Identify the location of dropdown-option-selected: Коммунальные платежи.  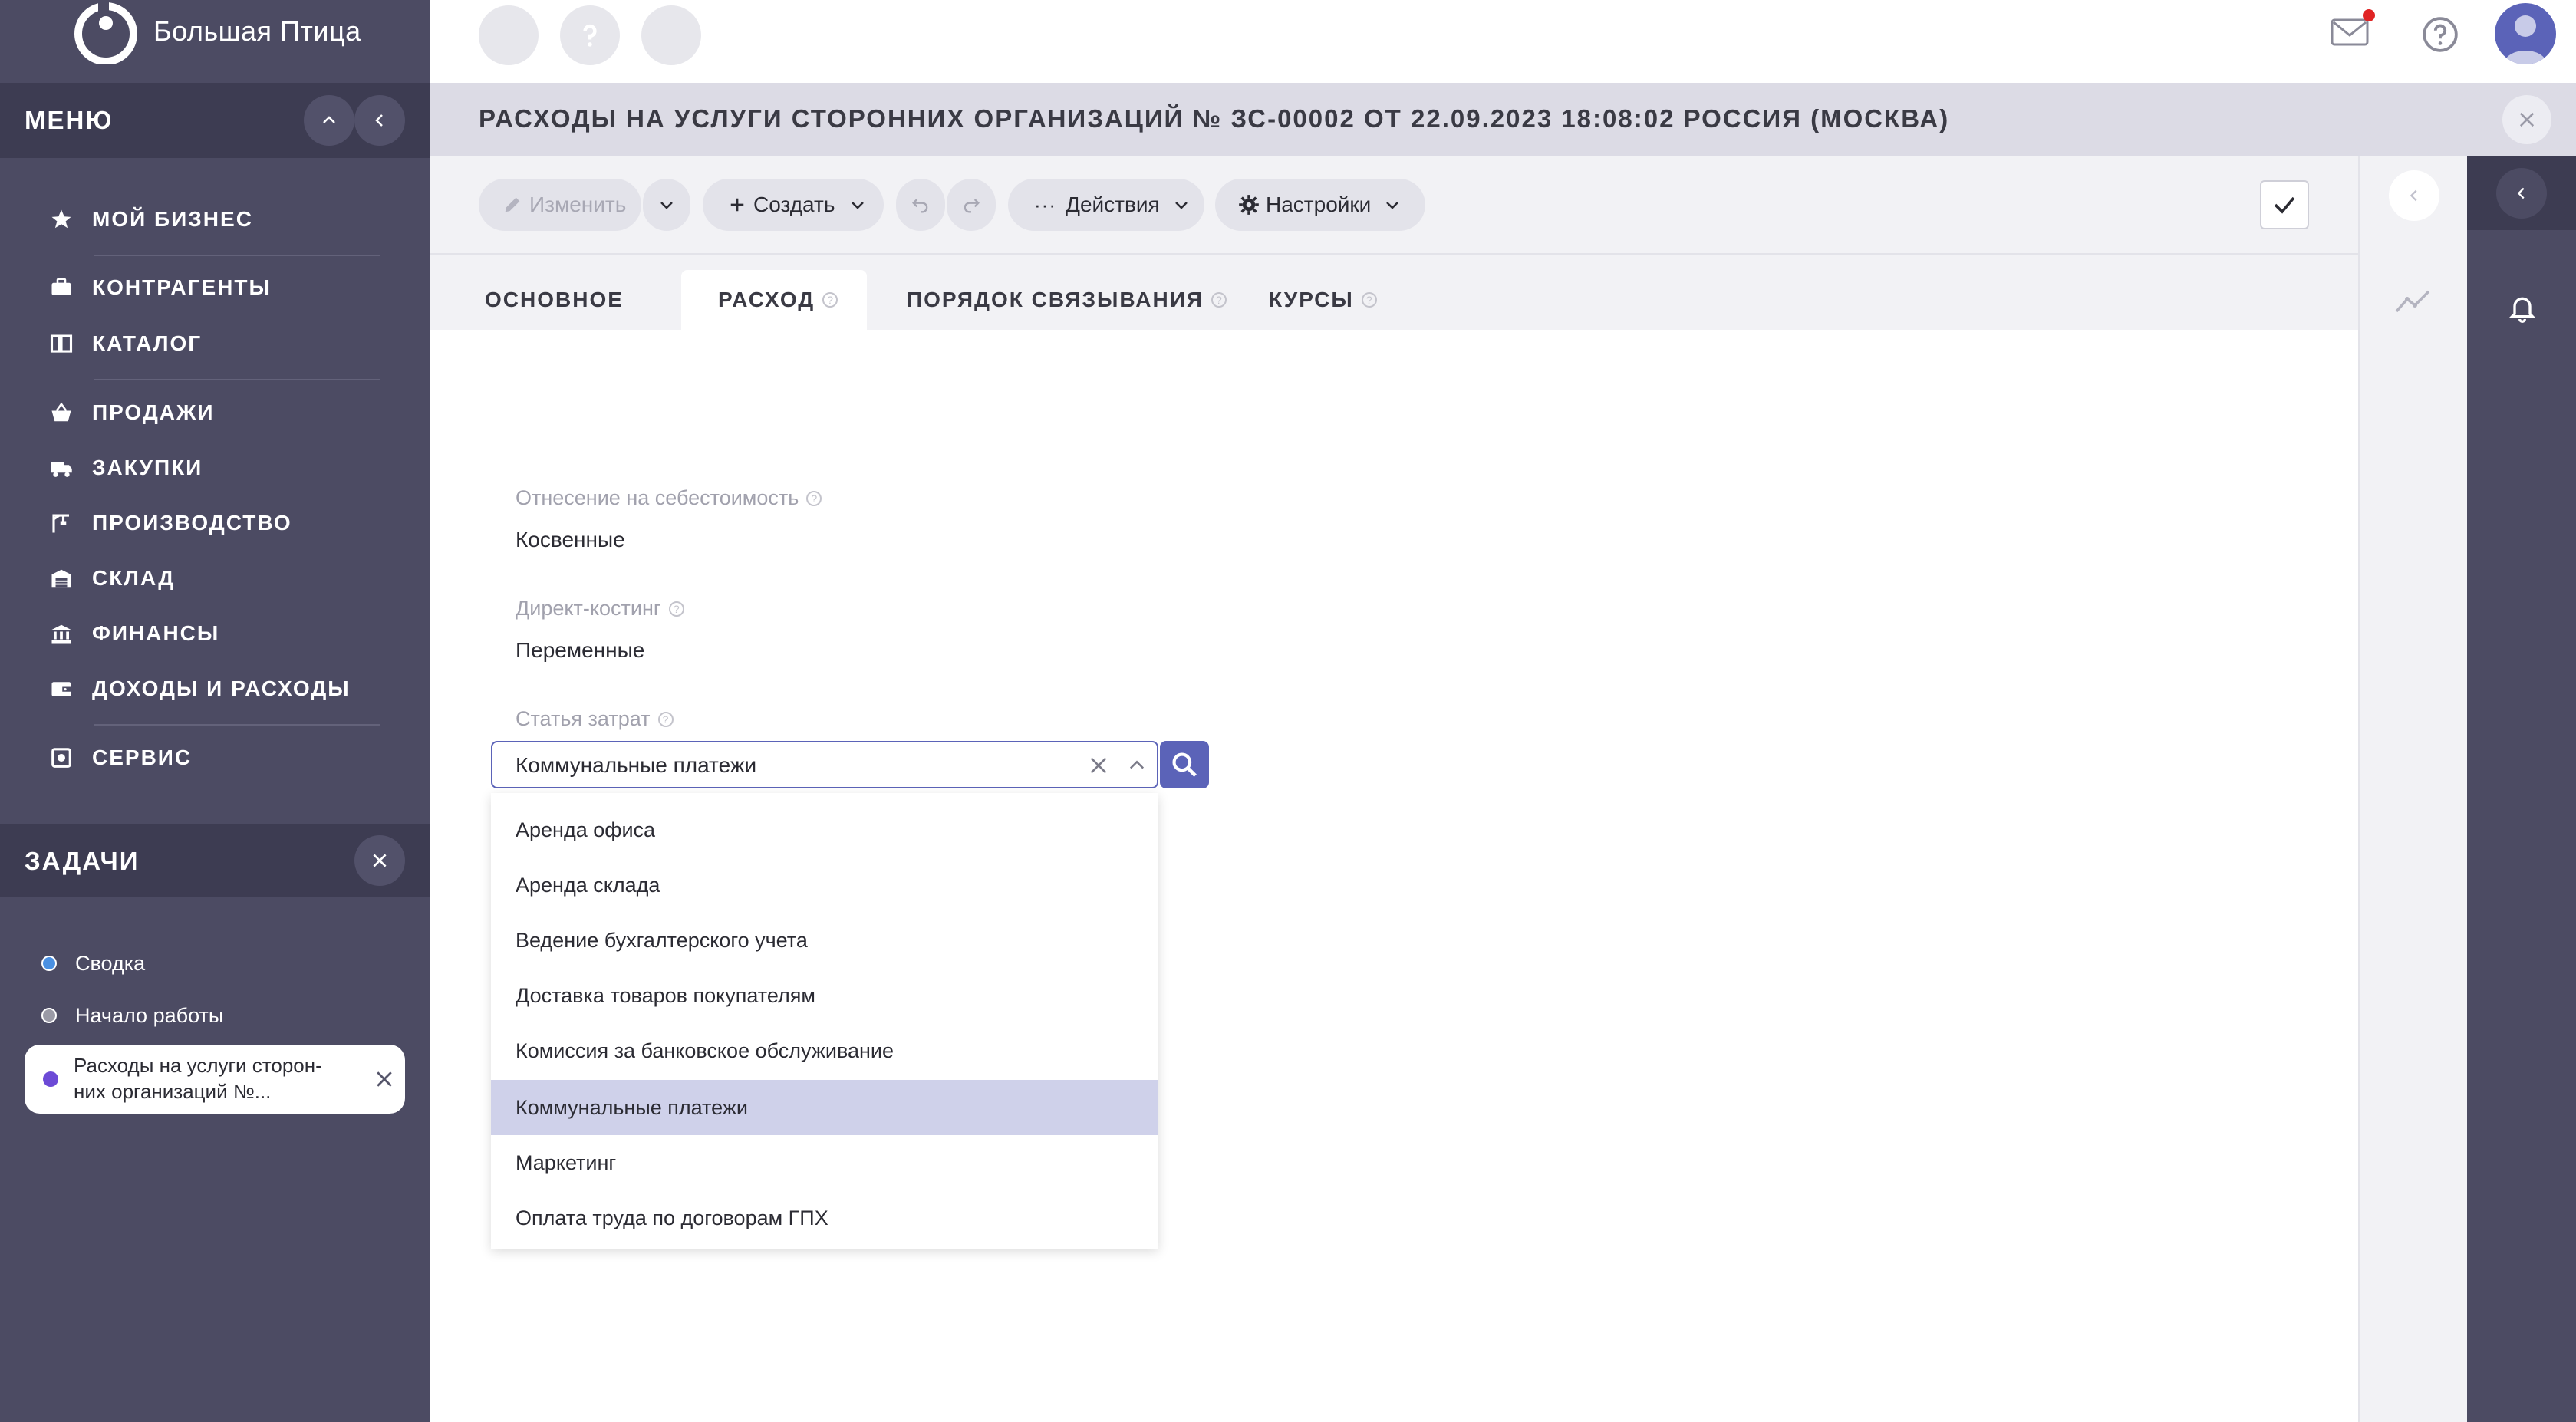
(824, 1107).